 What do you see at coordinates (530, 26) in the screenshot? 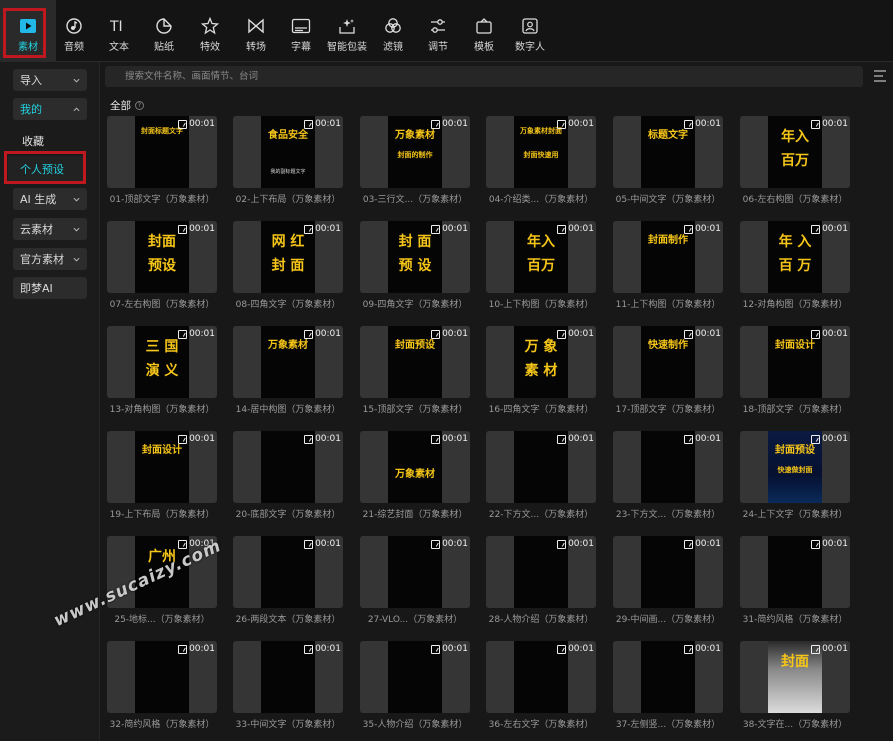
I see `digital-human-icon` at bounding box center [530, 26].